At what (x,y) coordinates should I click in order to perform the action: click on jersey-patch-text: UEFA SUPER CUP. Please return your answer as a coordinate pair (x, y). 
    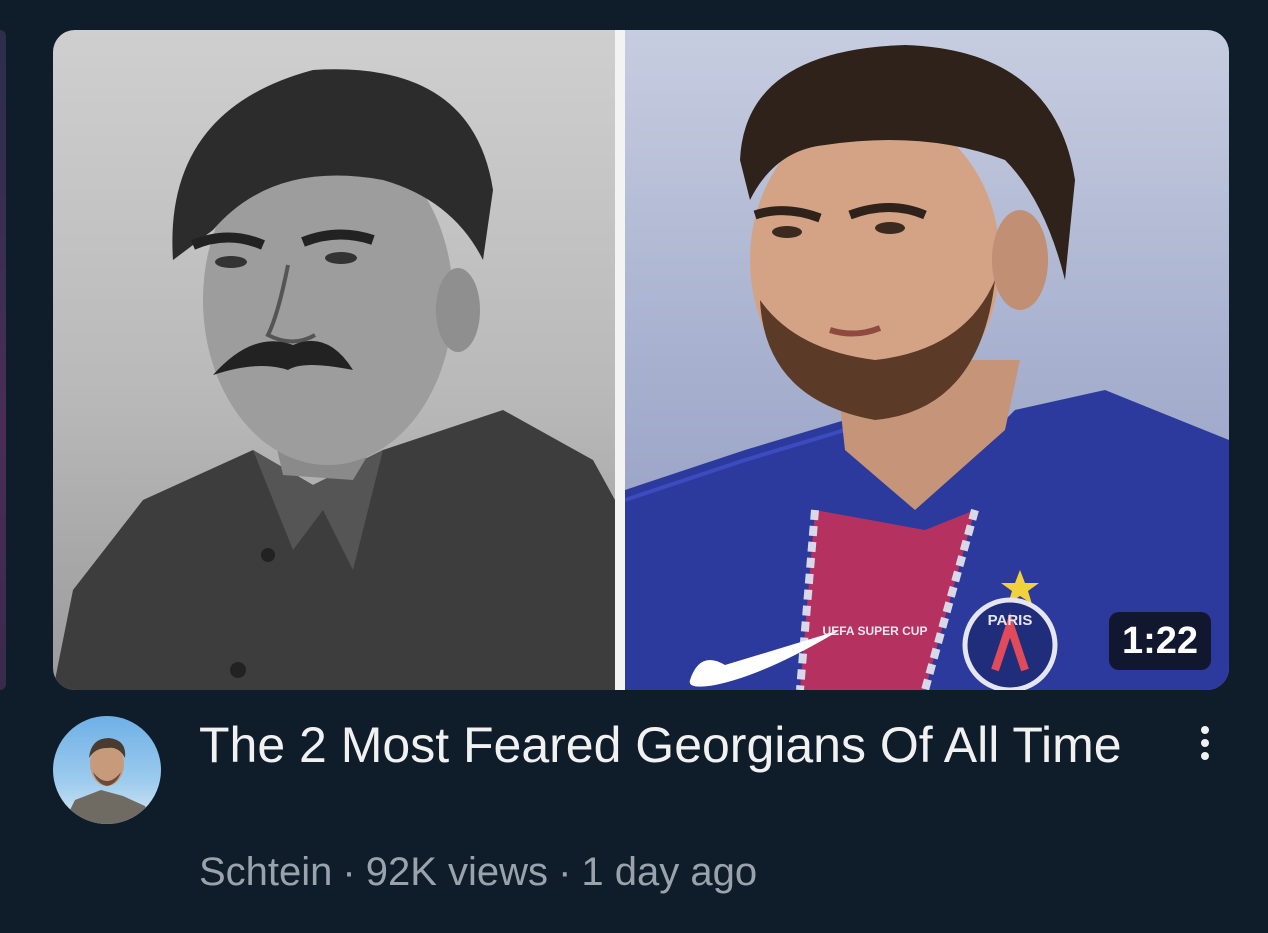
    Looking at the image, I should click on (875, 631).